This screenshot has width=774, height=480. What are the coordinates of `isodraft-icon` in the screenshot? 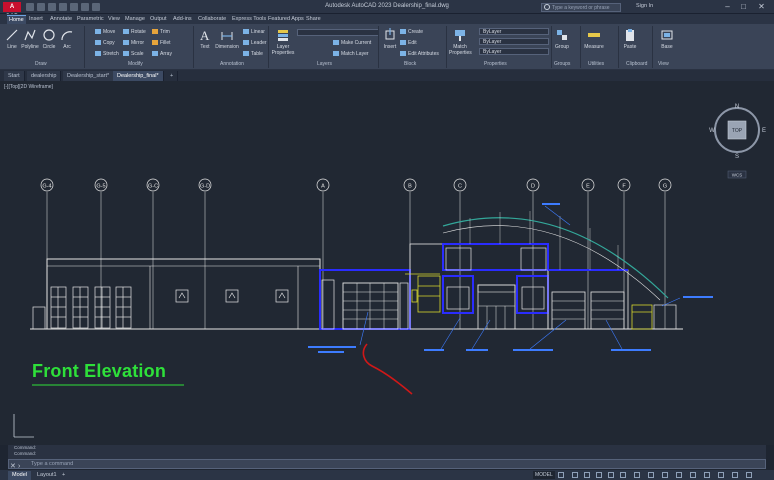 It's located at (599, 475).